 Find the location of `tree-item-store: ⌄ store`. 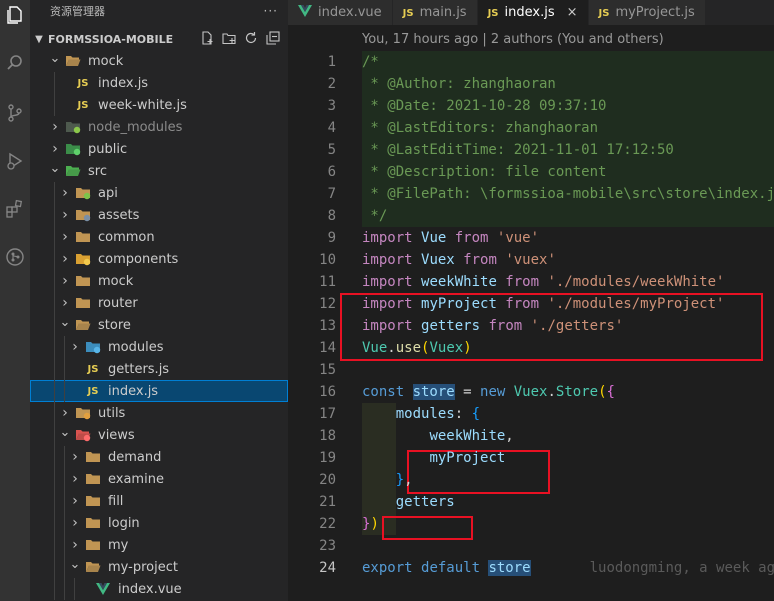

tree-item-store: ⌄ store is located at coordinates (159, 325).